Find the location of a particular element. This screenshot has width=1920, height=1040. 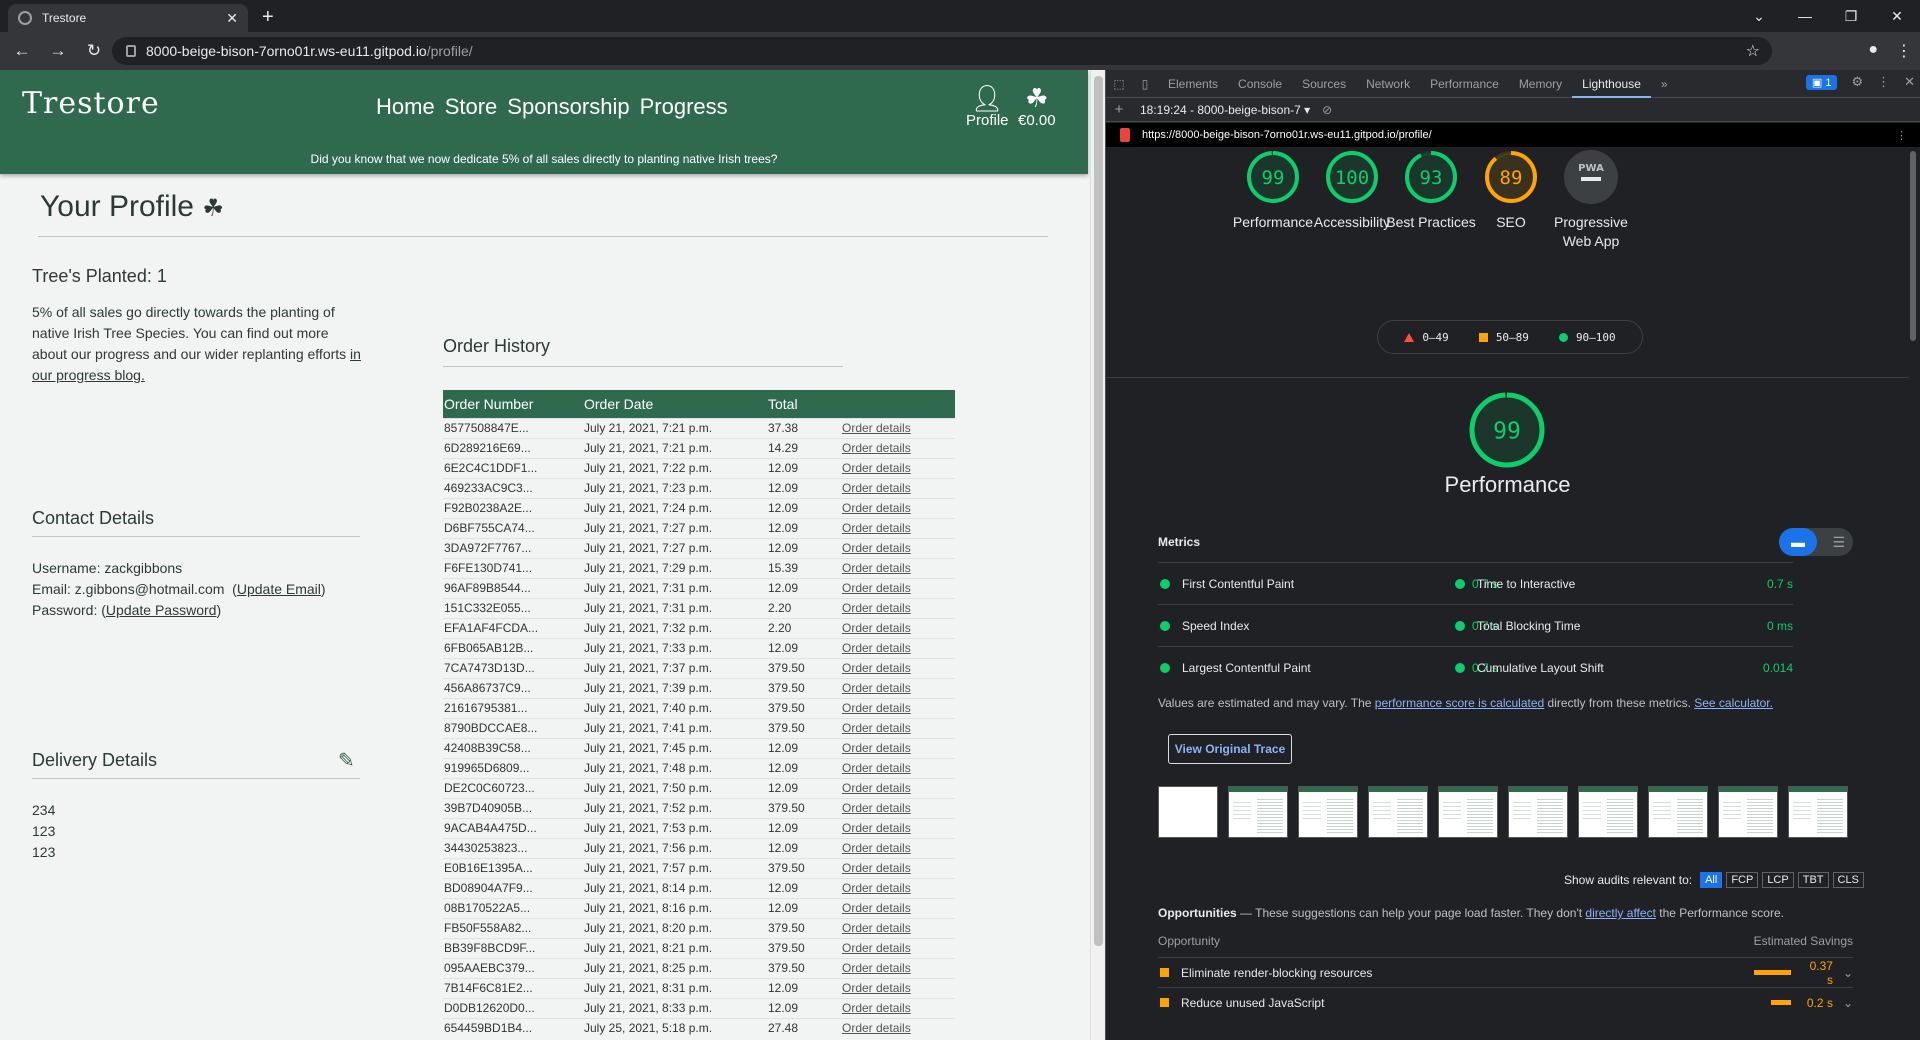

new-tab-button: + is located at coordinates (268, 17).